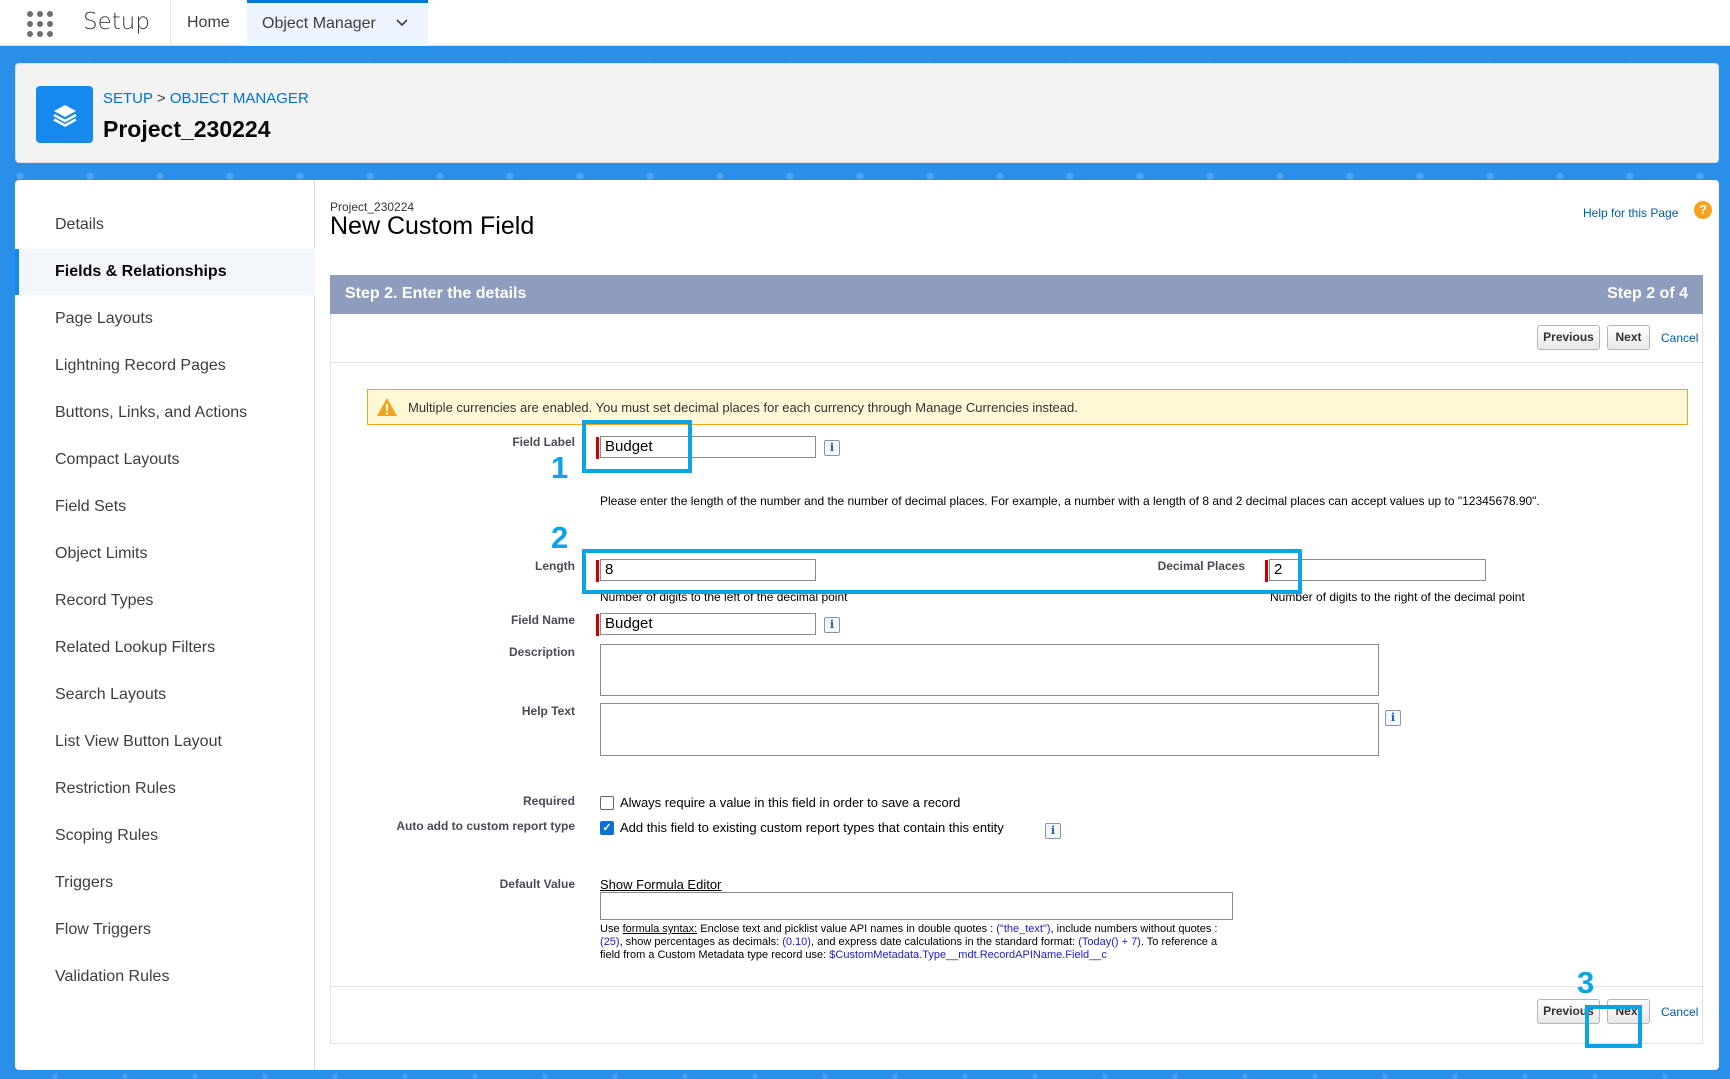 Image resolution: width=1730 pixels, height=1079 pixels. Describe the element at coordinates (432, 226) in the screenshot. I see `form-title: New Custom Field` at that location.